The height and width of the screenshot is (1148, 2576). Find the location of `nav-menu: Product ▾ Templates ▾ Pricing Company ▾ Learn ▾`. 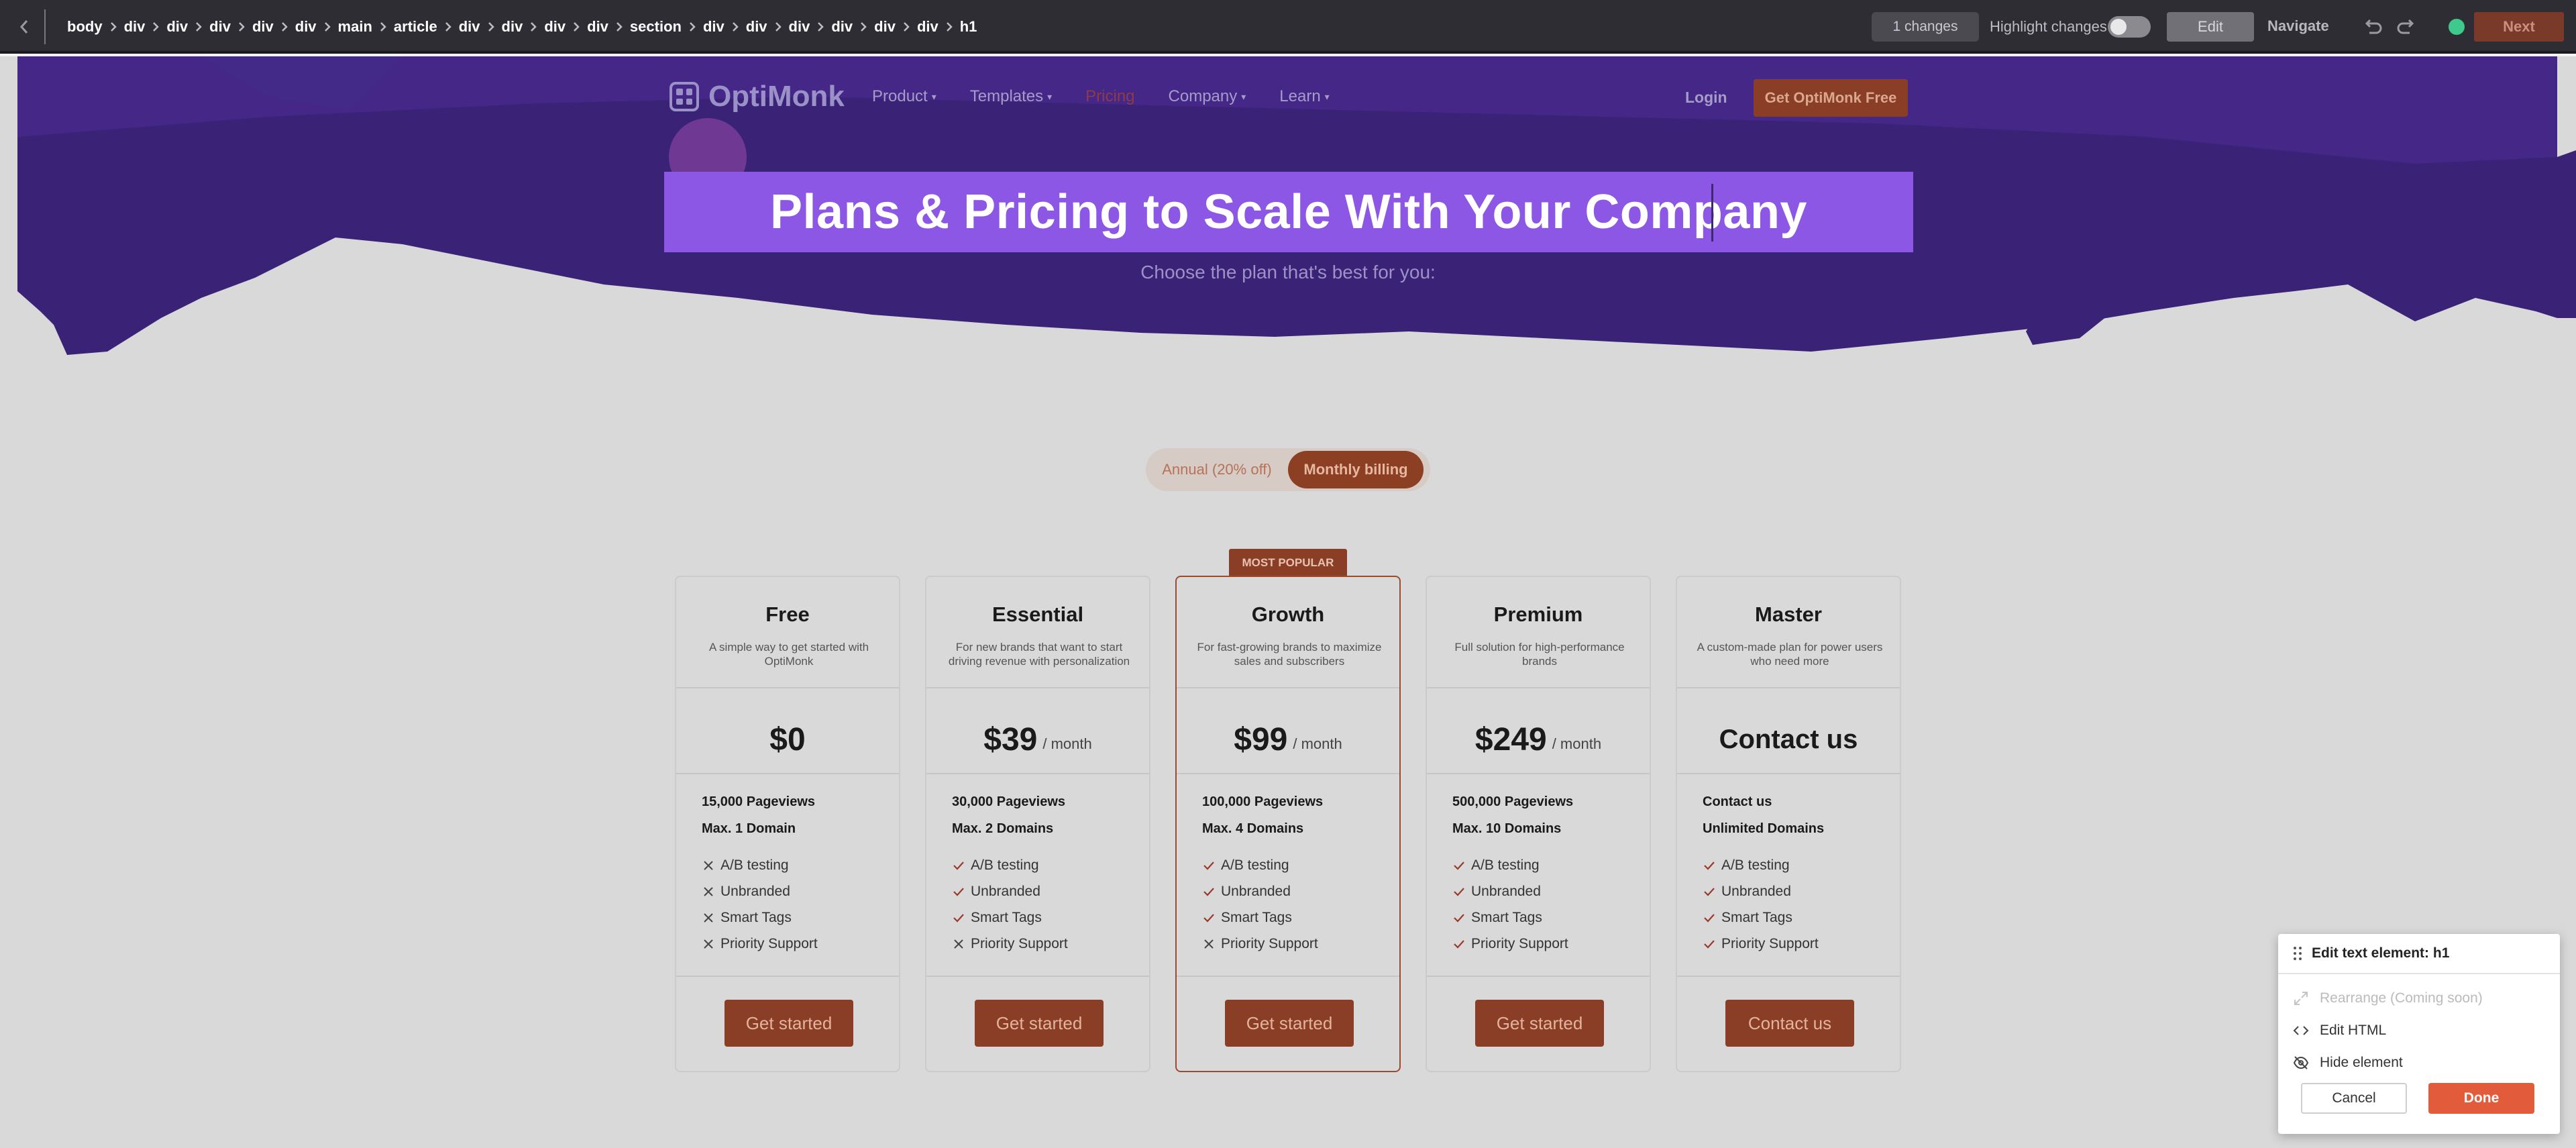

nav-menu: Product ▾ Templates ▾ Pricing Company ▾ Learn ▾ is located at coordinates (1117, 96).